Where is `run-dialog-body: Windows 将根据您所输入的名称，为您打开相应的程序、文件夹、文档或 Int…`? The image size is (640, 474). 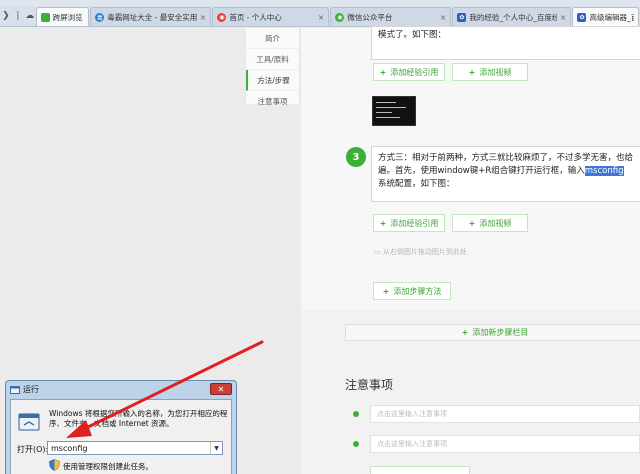 run-dialog-body: Windows 将根据您所输入的名称，为您打开相应的程序、文件夹、文档或 Int… is located at coordinates (121, 436).